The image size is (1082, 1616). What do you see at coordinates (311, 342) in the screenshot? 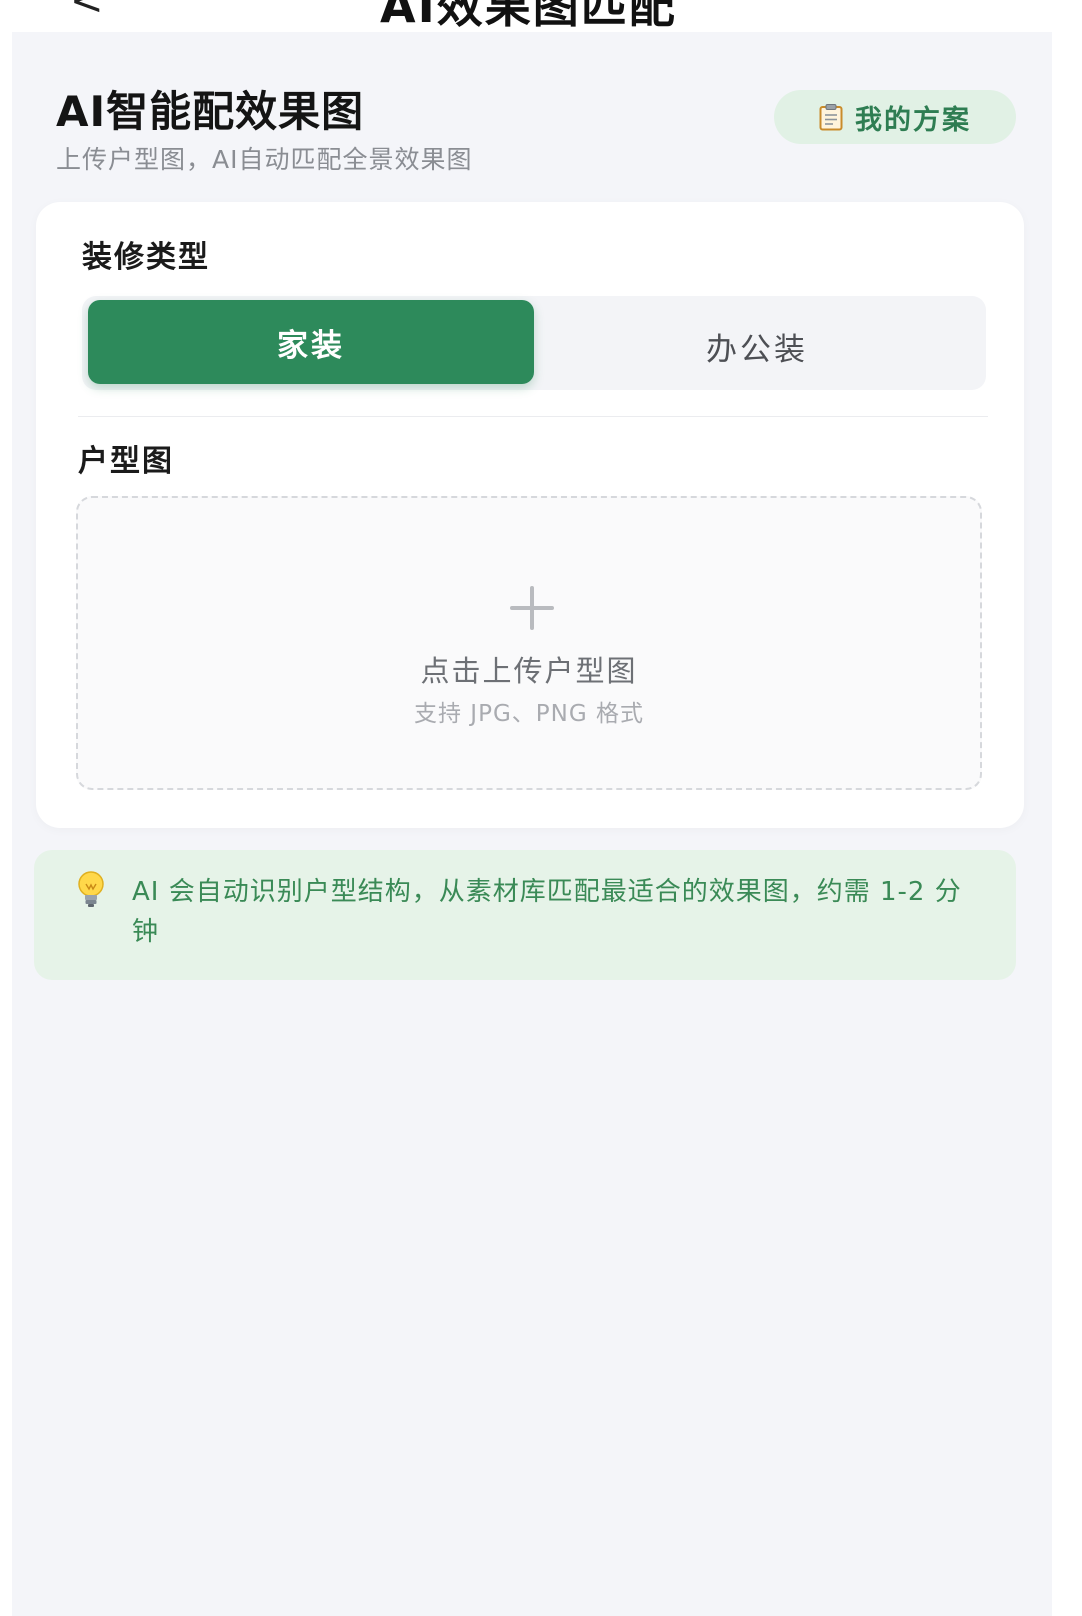
I see `segment-home-decor: 家装` at bounding box center [311, 342].